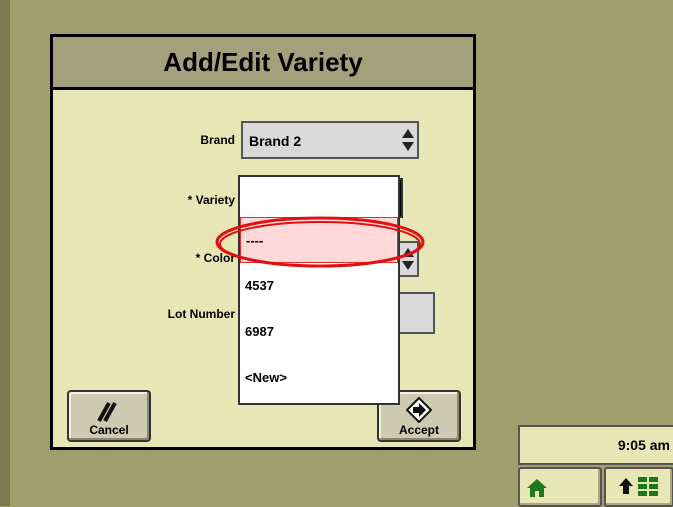  Describe the element at coordinates (217, 140) in the screenshot. I see `brand-label: Brand` at that location.